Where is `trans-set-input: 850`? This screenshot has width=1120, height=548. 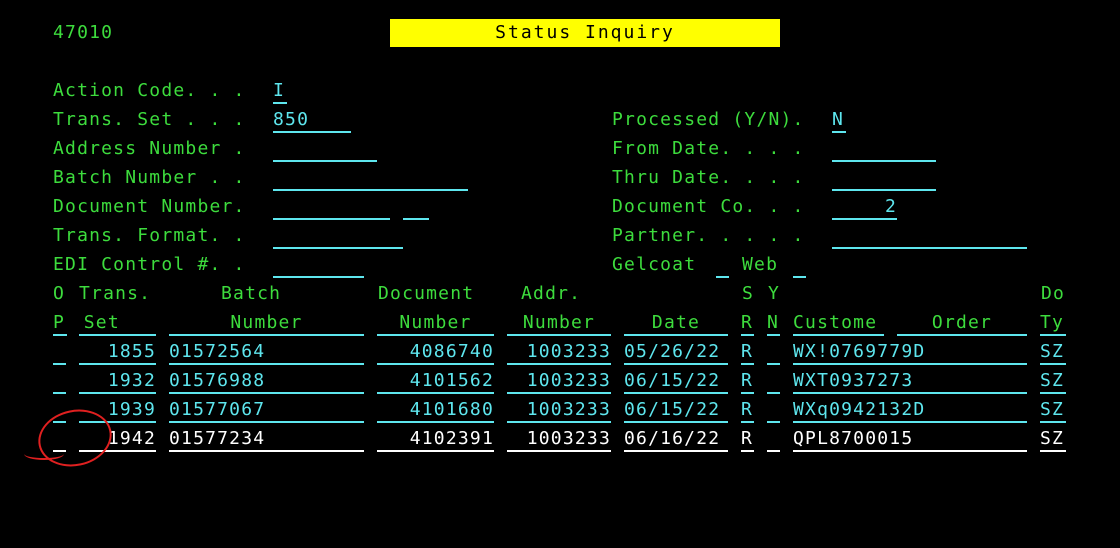
trans-set-input: 850 is located at coordinates (312, 121).